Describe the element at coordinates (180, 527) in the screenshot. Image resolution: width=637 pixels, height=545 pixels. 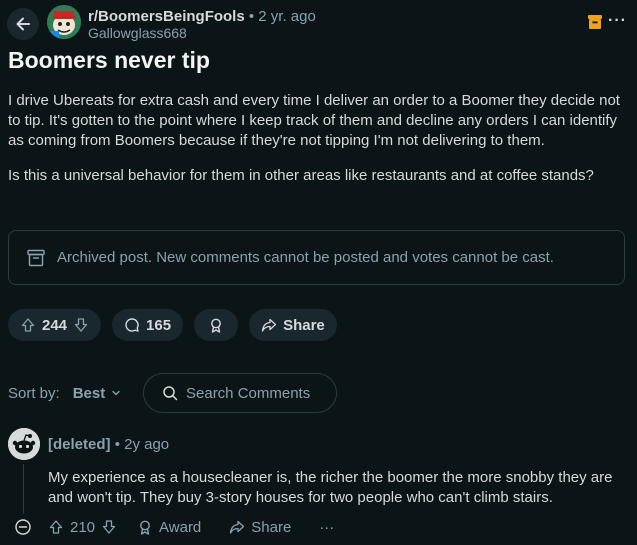
I see `comment-award-label: Award` at that location.